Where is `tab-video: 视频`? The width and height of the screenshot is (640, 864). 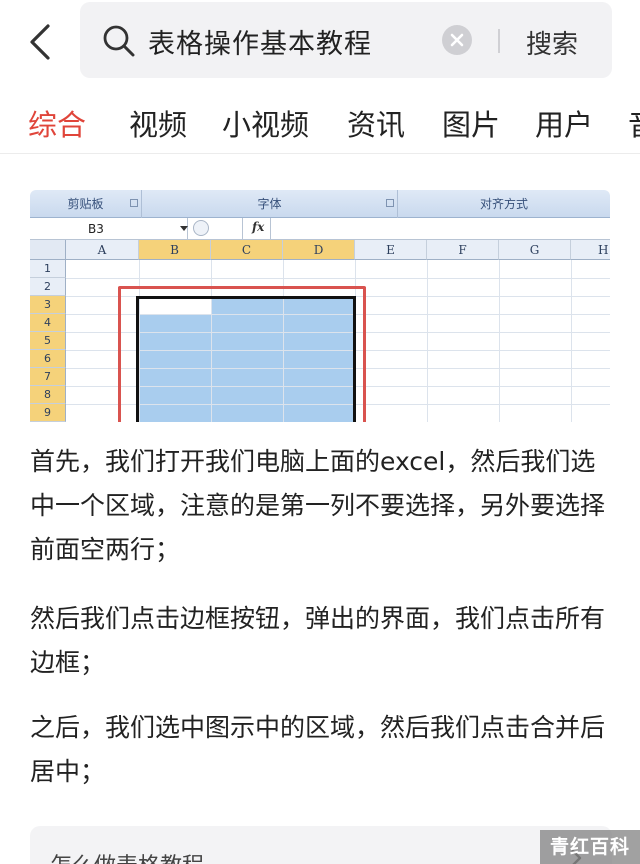
tab-video: 视频 is located at coordinates (158, 123).